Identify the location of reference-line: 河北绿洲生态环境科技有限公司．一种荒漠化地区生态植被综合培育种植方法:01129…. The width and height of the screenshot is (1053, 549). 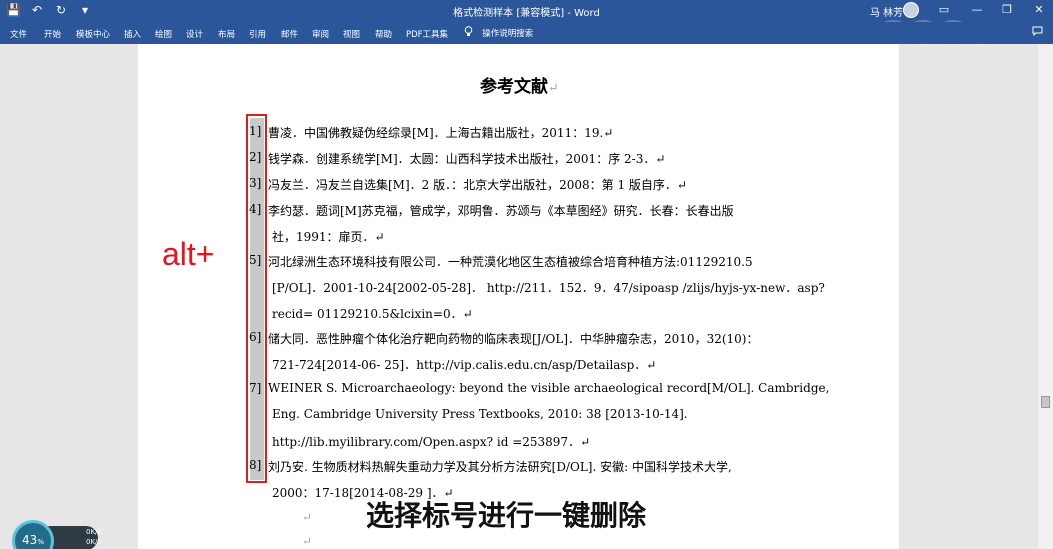
(510, 262).